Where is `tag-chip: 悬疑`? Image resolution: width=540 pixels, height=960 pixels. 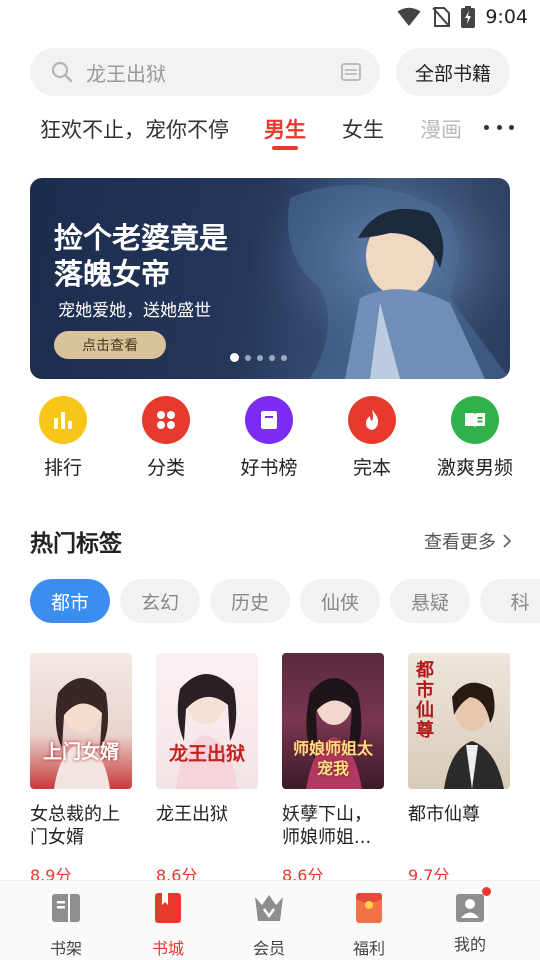
tag-chip: 悬疑 is located at coordinates (430, 601).